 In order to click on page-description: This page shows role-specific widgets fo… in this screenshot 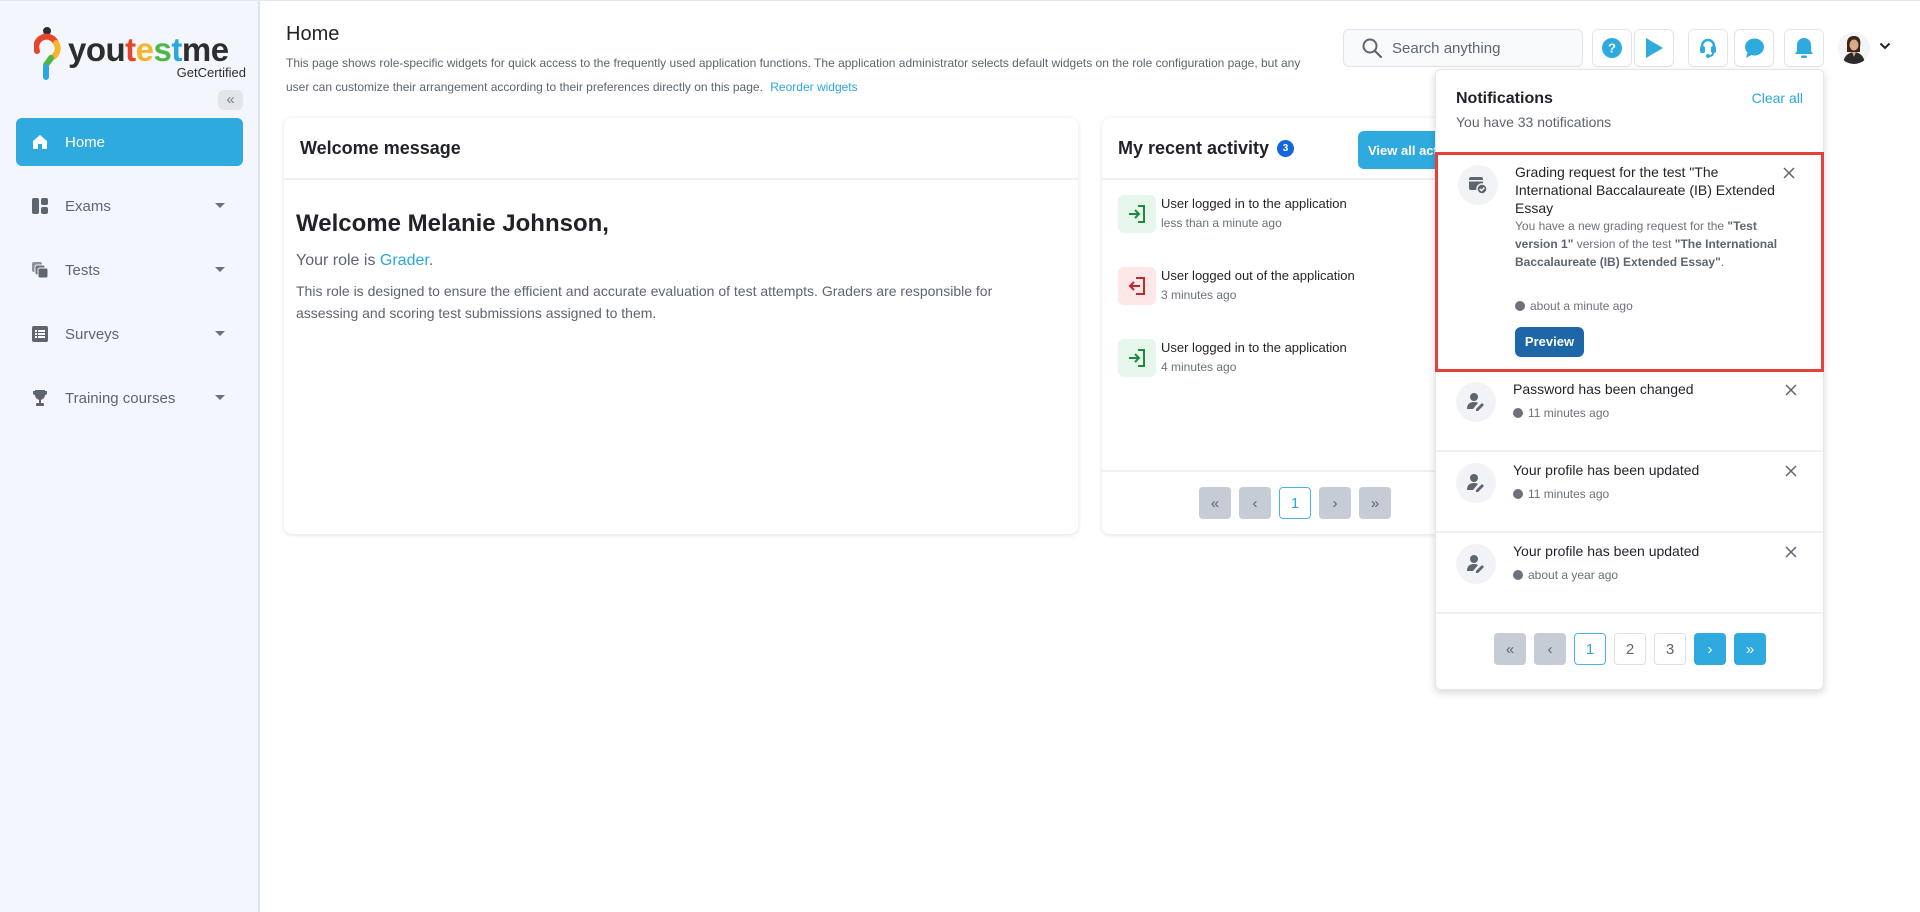, I will do `click(801, 75)`.